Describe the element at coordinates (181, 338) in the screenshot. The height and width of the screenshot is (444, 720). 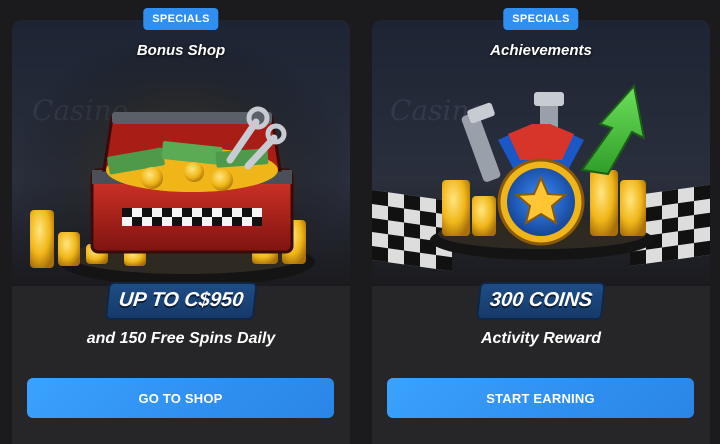
I see `card-subtitle: and 150 Free Spins Daily` at that location.